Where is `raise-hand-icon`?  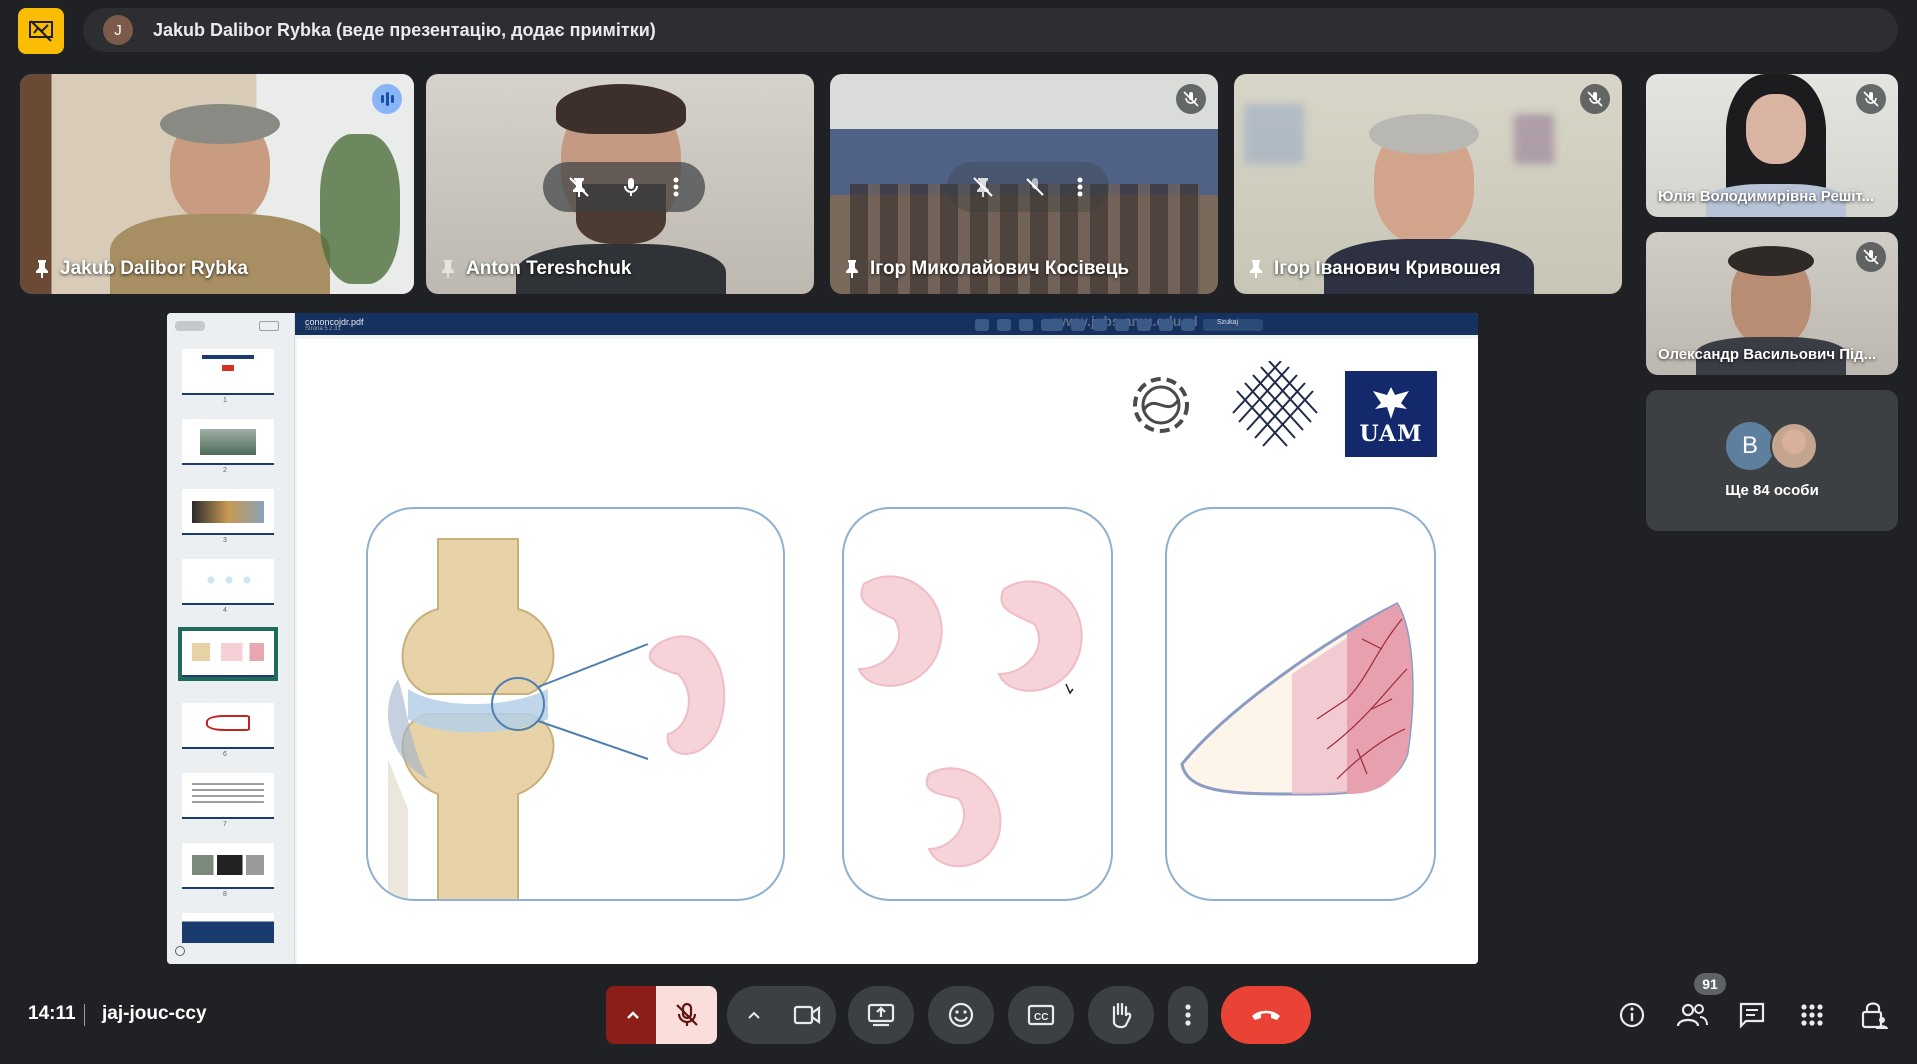 raise-hand-icon is located at coordinates (1122, 1015).